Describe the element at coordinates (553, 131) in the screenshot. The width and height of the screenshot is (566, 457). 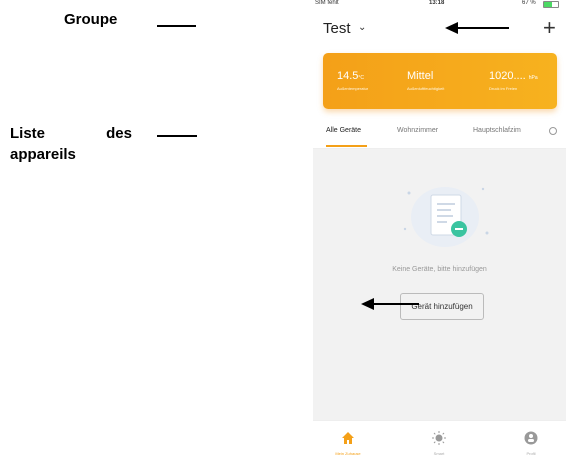
I see `room-settings-icon` at that location.